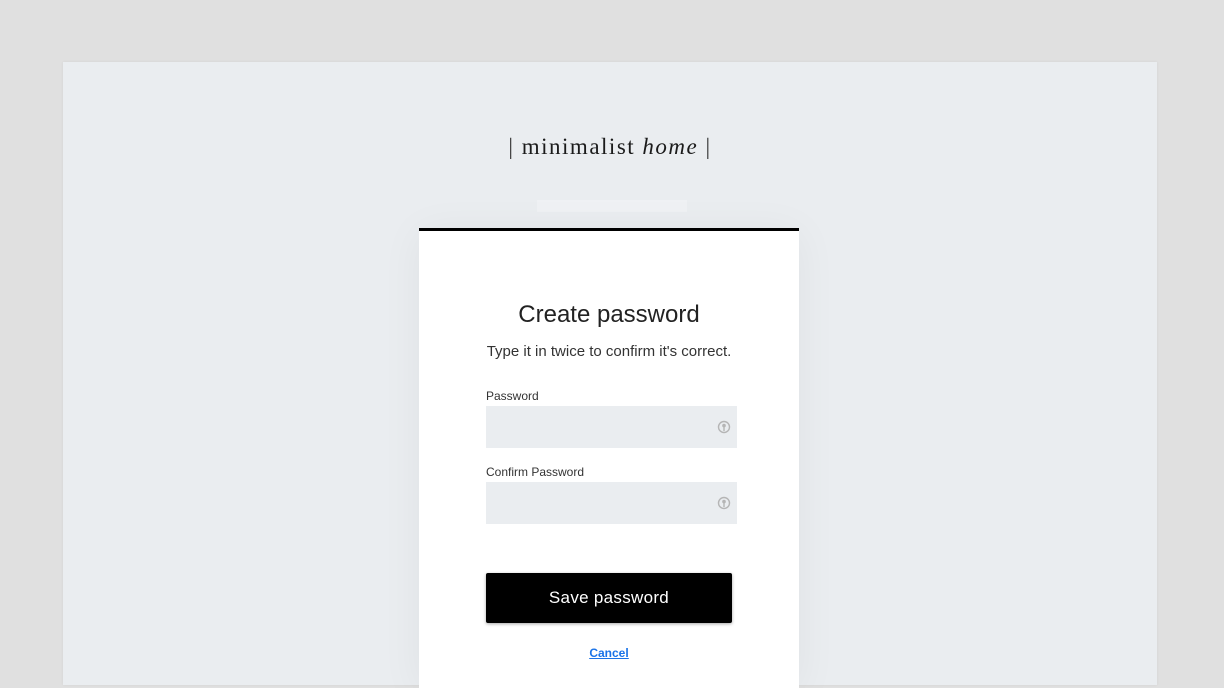 This screenshot has height=688, width=1224. I want to click on logo-word-home: home, so click(670, 146).